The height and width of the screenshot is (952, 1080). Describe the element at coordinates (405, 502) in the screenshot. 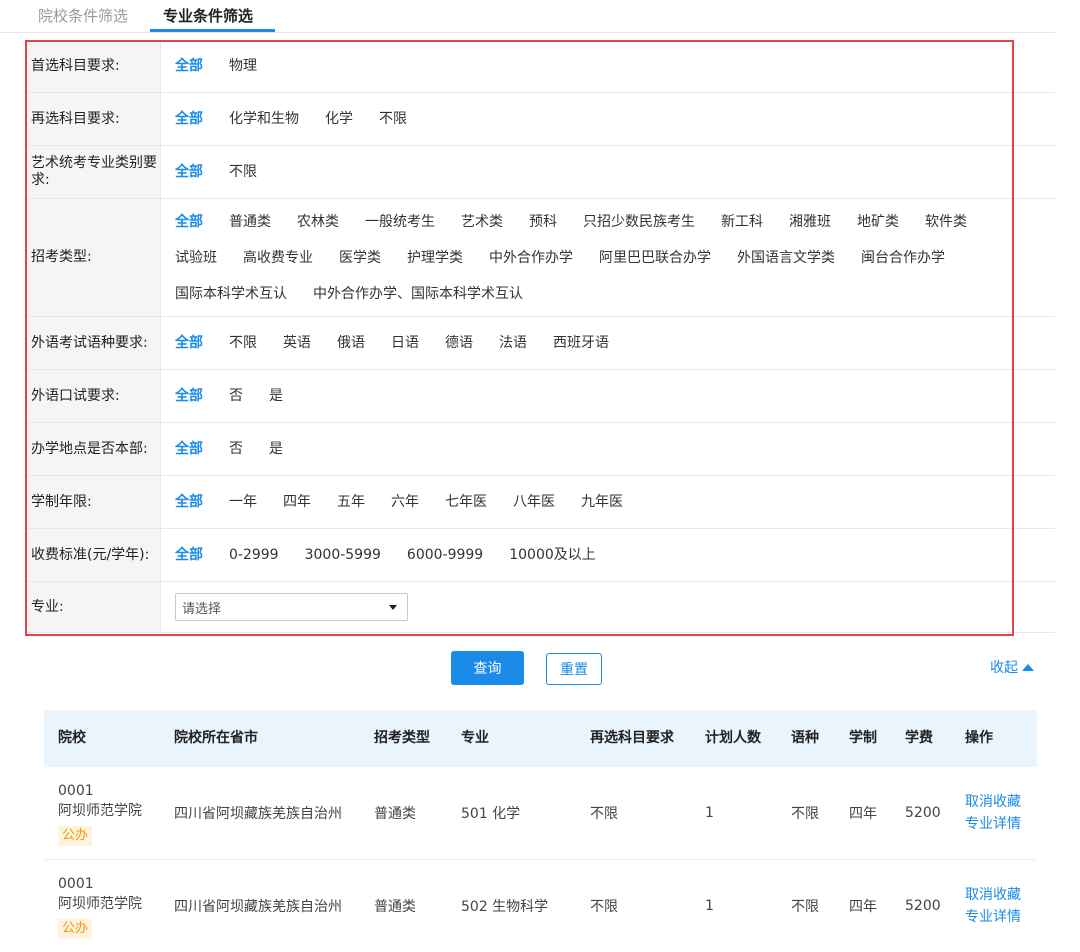

I see `filter-option: 六年` at that location.